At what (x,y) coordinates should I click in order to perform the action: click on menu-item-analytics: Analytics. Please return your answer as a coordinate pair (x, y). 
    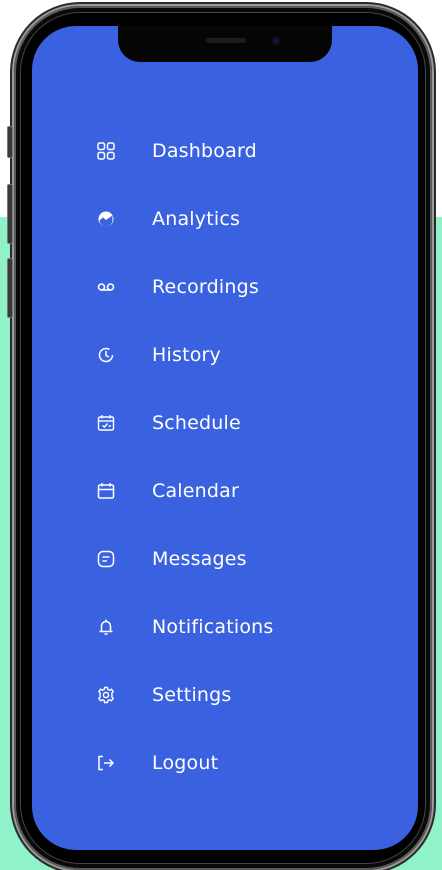
    Looking at the image, I should click on (168, 219).